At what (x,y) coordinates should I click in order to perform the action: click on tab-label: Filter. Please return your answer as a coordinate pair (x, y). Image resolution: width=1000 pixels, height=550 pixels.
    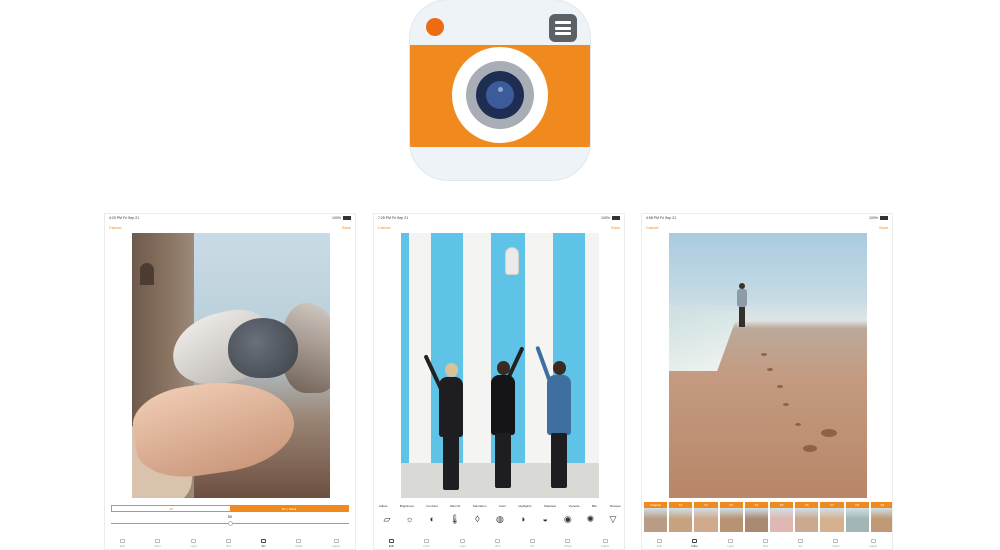
    Looking at the image, I should click on (694, 545).